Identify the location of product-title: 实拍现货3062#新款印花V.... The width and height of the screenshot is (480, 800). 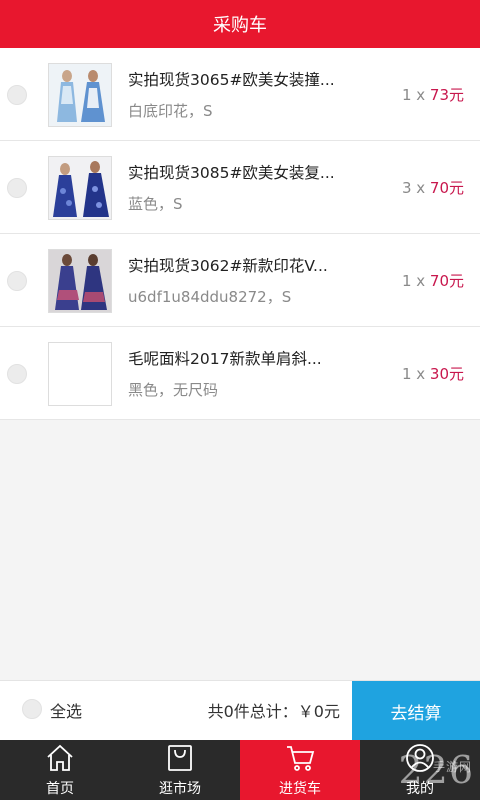
(244, 265).